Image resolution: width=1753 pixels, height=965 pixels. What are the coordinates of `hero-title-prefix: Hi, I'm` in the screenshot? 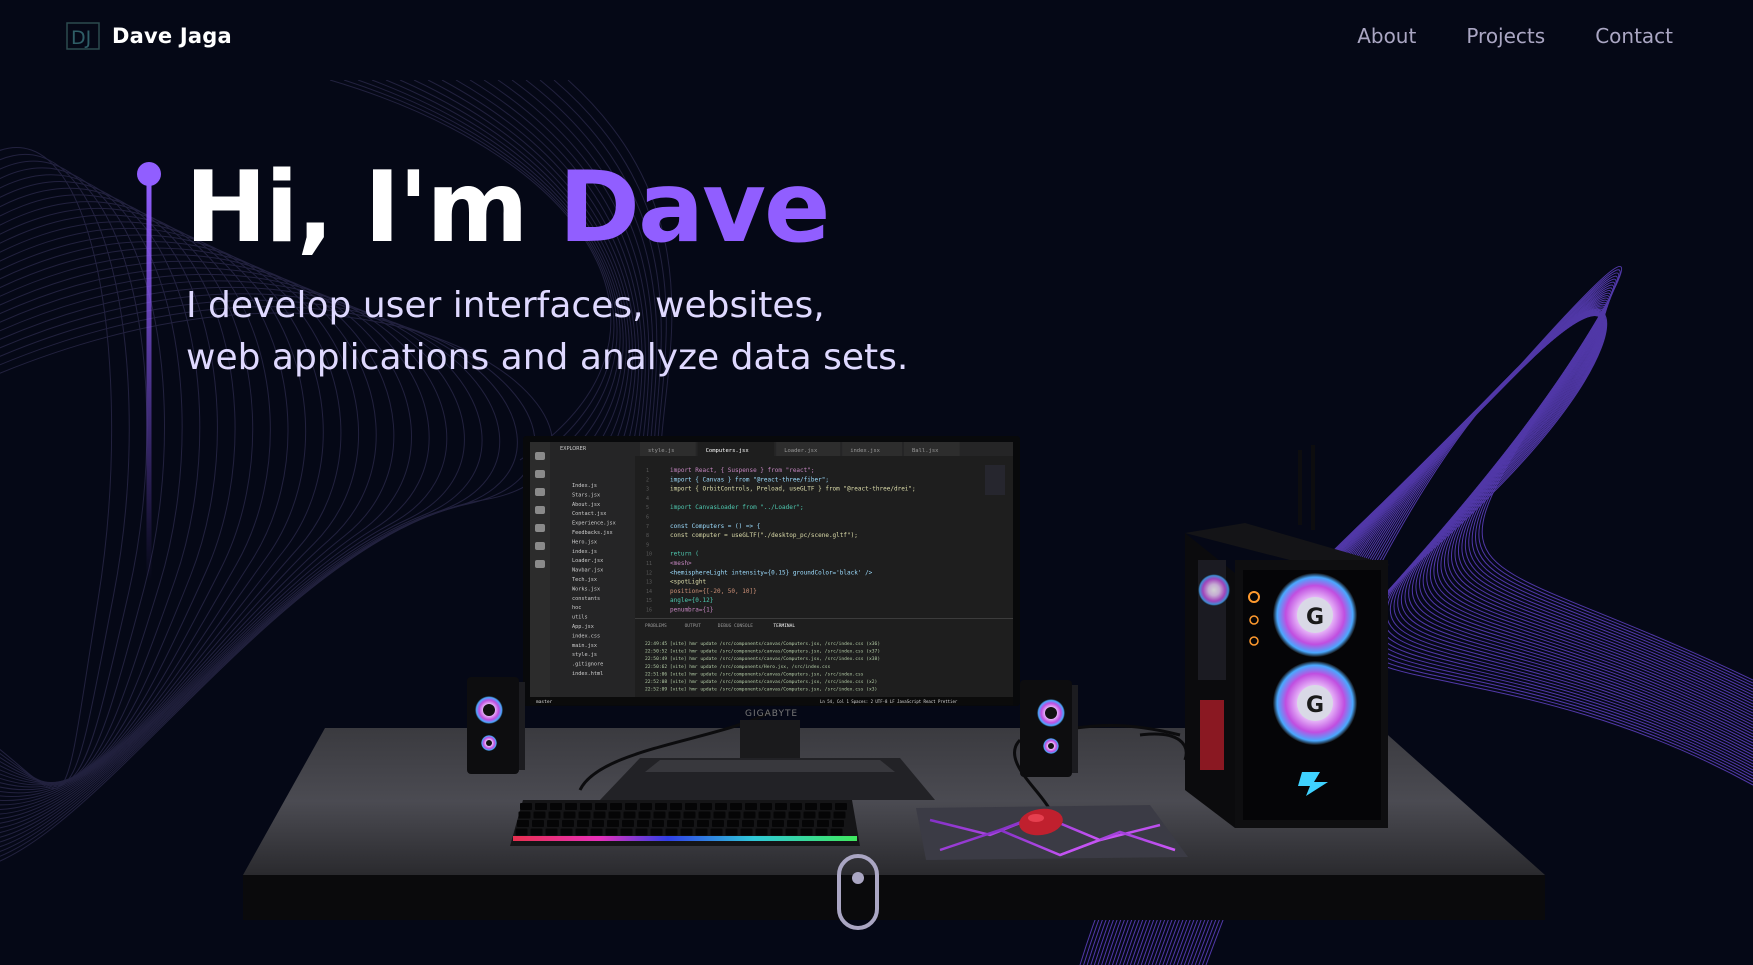 It's located at (372, 208).